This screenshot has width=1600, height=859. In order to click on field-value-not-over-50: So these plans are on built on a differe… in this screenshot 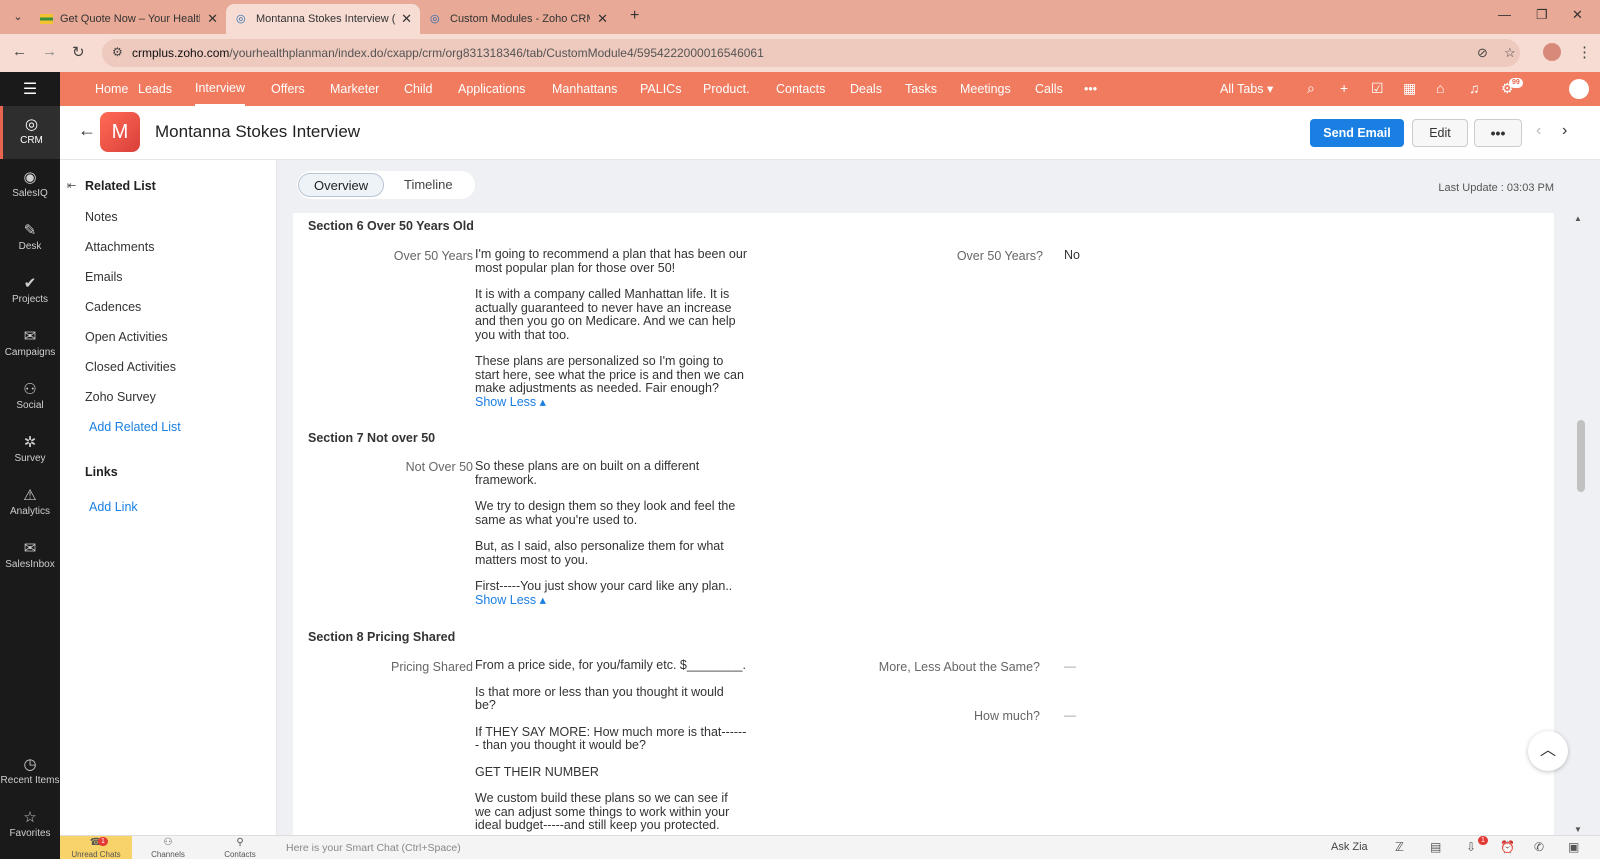, I will do `click(605, 533)`.